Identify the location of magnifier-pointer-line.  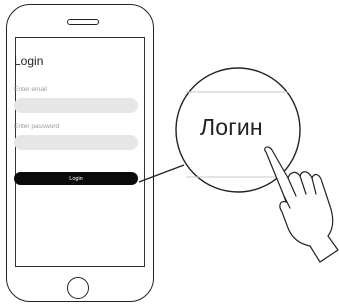
(161, 173).